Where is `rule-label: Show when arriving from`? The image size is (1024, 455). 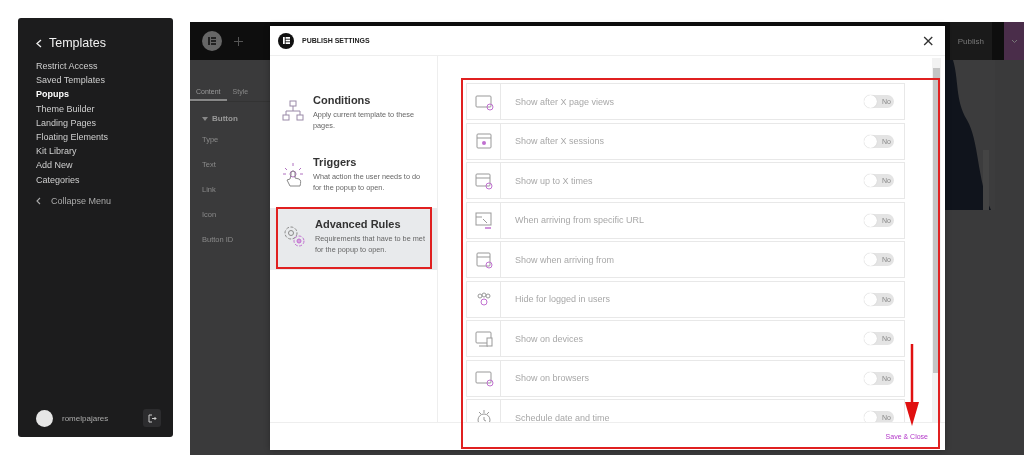
rule-label: Show when arriving from is located at coordinates (565, 259).